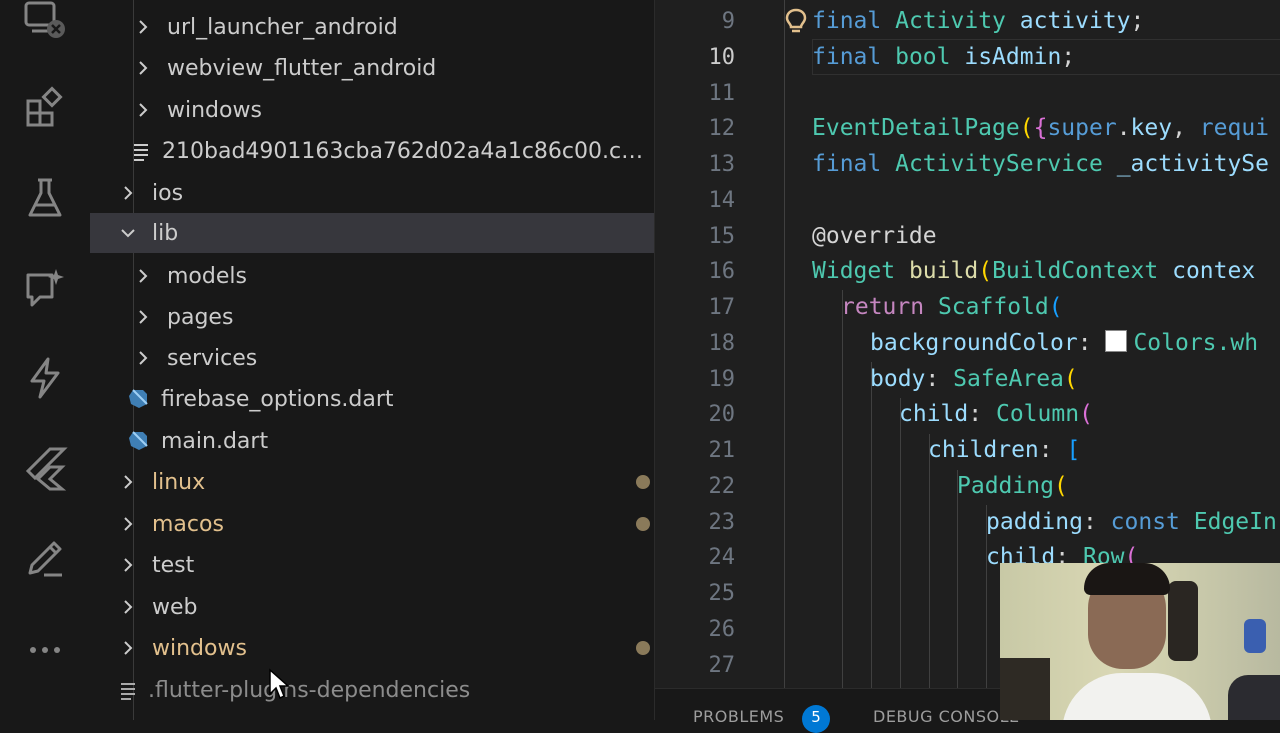 This screenshot has width=1280, height=733. What do you see at coordinates (796, 24) in the screenshot?
I see `lightbulb-icon` at bounding box center [796, 24].